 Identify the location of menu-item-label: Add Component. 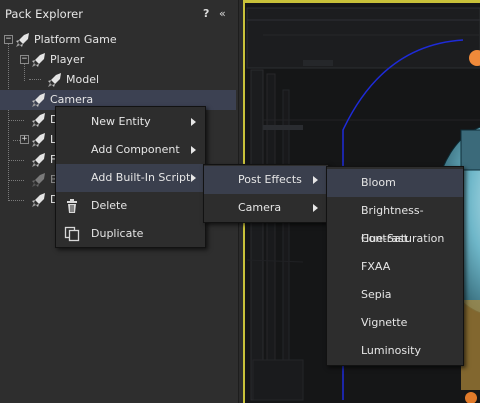
(135, 149).